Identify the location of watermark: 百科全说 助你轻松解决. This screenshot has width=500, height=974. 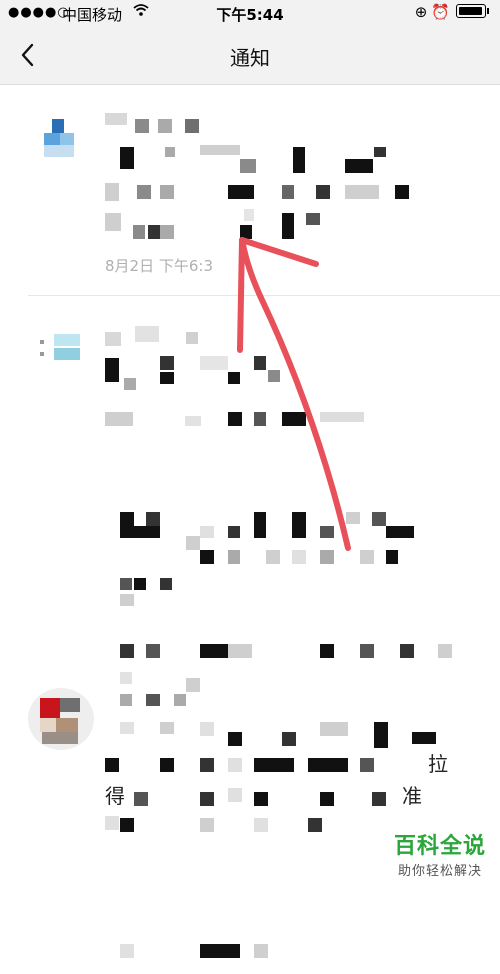
(440, 853).